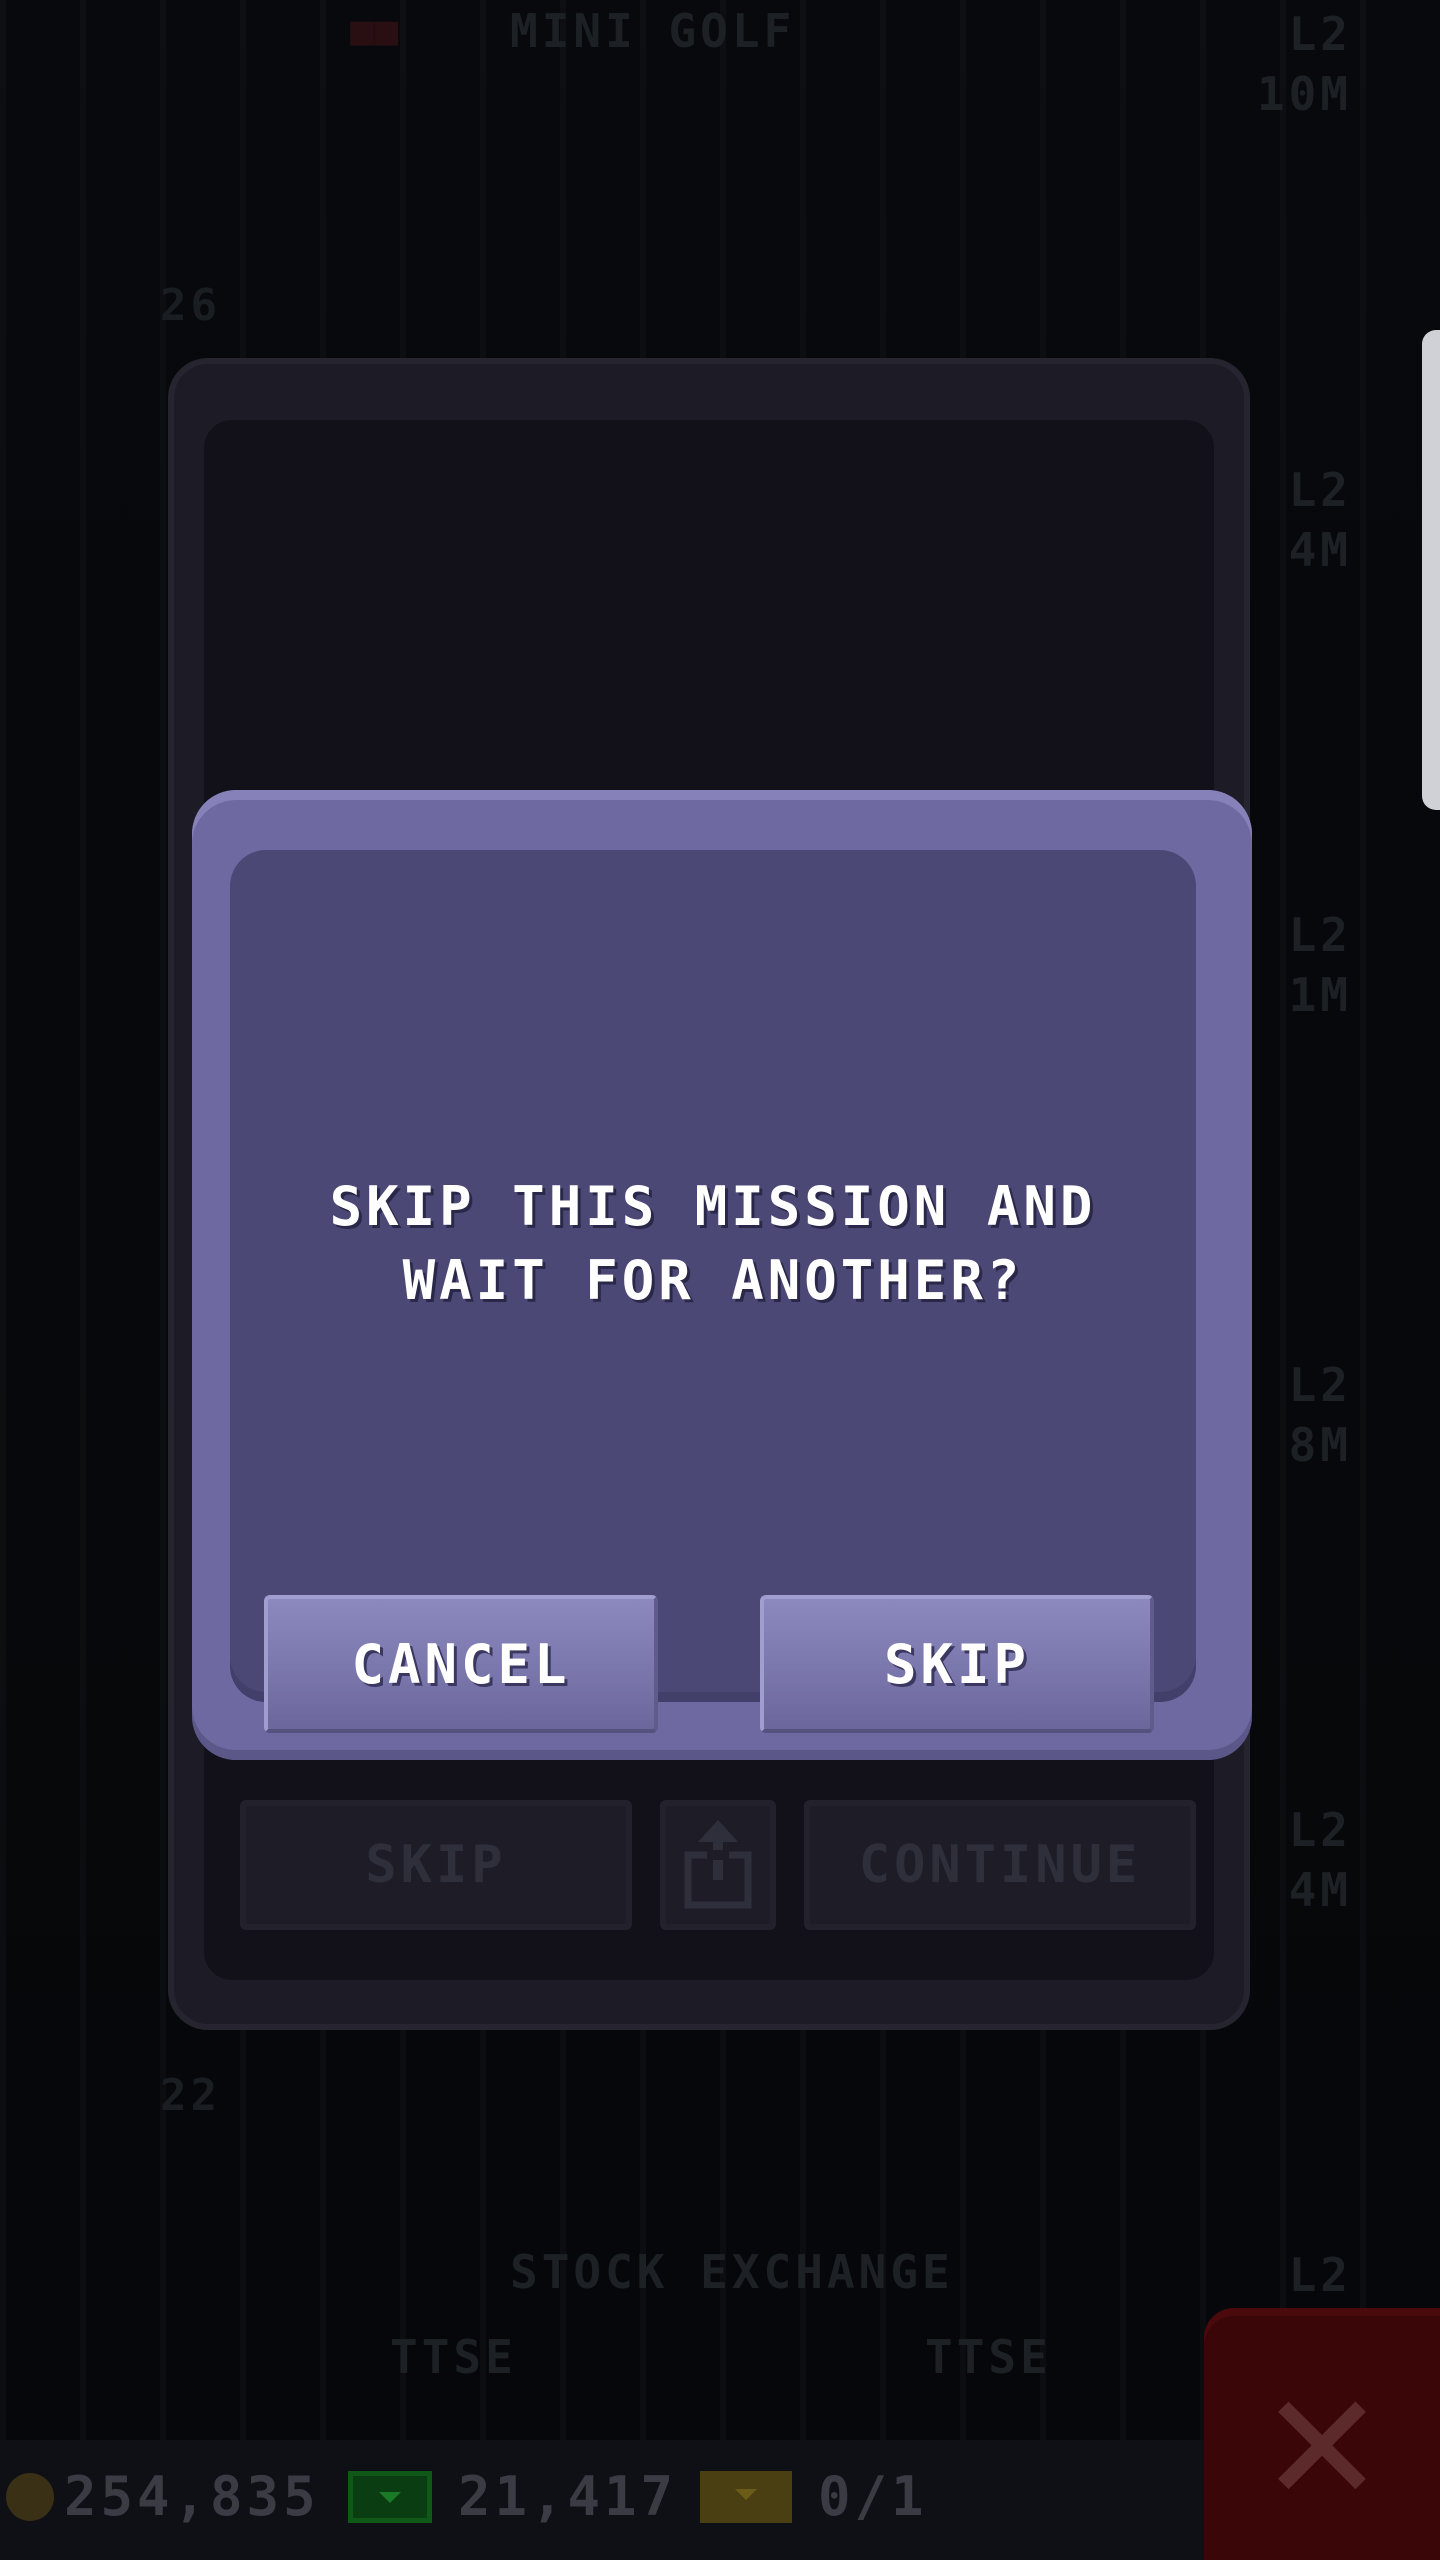 The image size is (1440, 2560). What do you see at coordinates (390, 2496) in the screenshot?
I see `bux-icon` at bounding box center [390, 2496].